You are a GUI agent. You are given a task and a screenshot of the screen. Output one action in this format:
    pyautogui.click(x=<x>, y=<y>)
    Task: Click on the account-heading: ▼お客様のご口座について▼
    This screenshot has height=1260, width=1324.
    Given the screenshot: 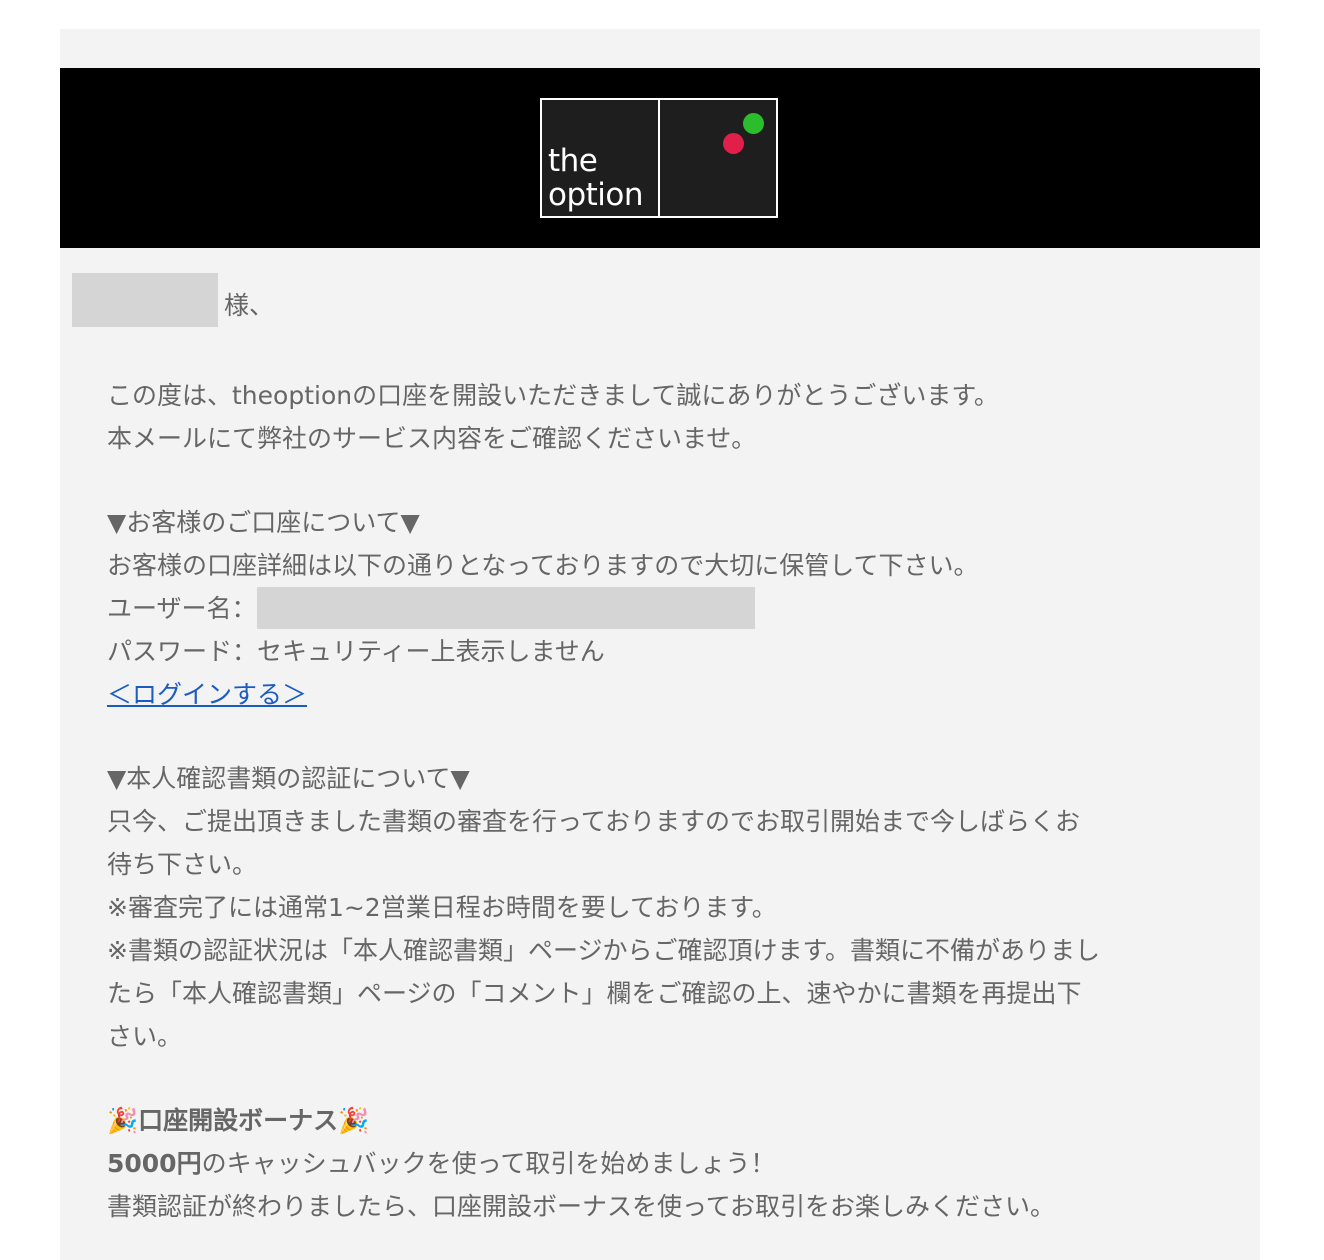 What is the action you would take?
    pyautogui.click(x=263, y=522)
    